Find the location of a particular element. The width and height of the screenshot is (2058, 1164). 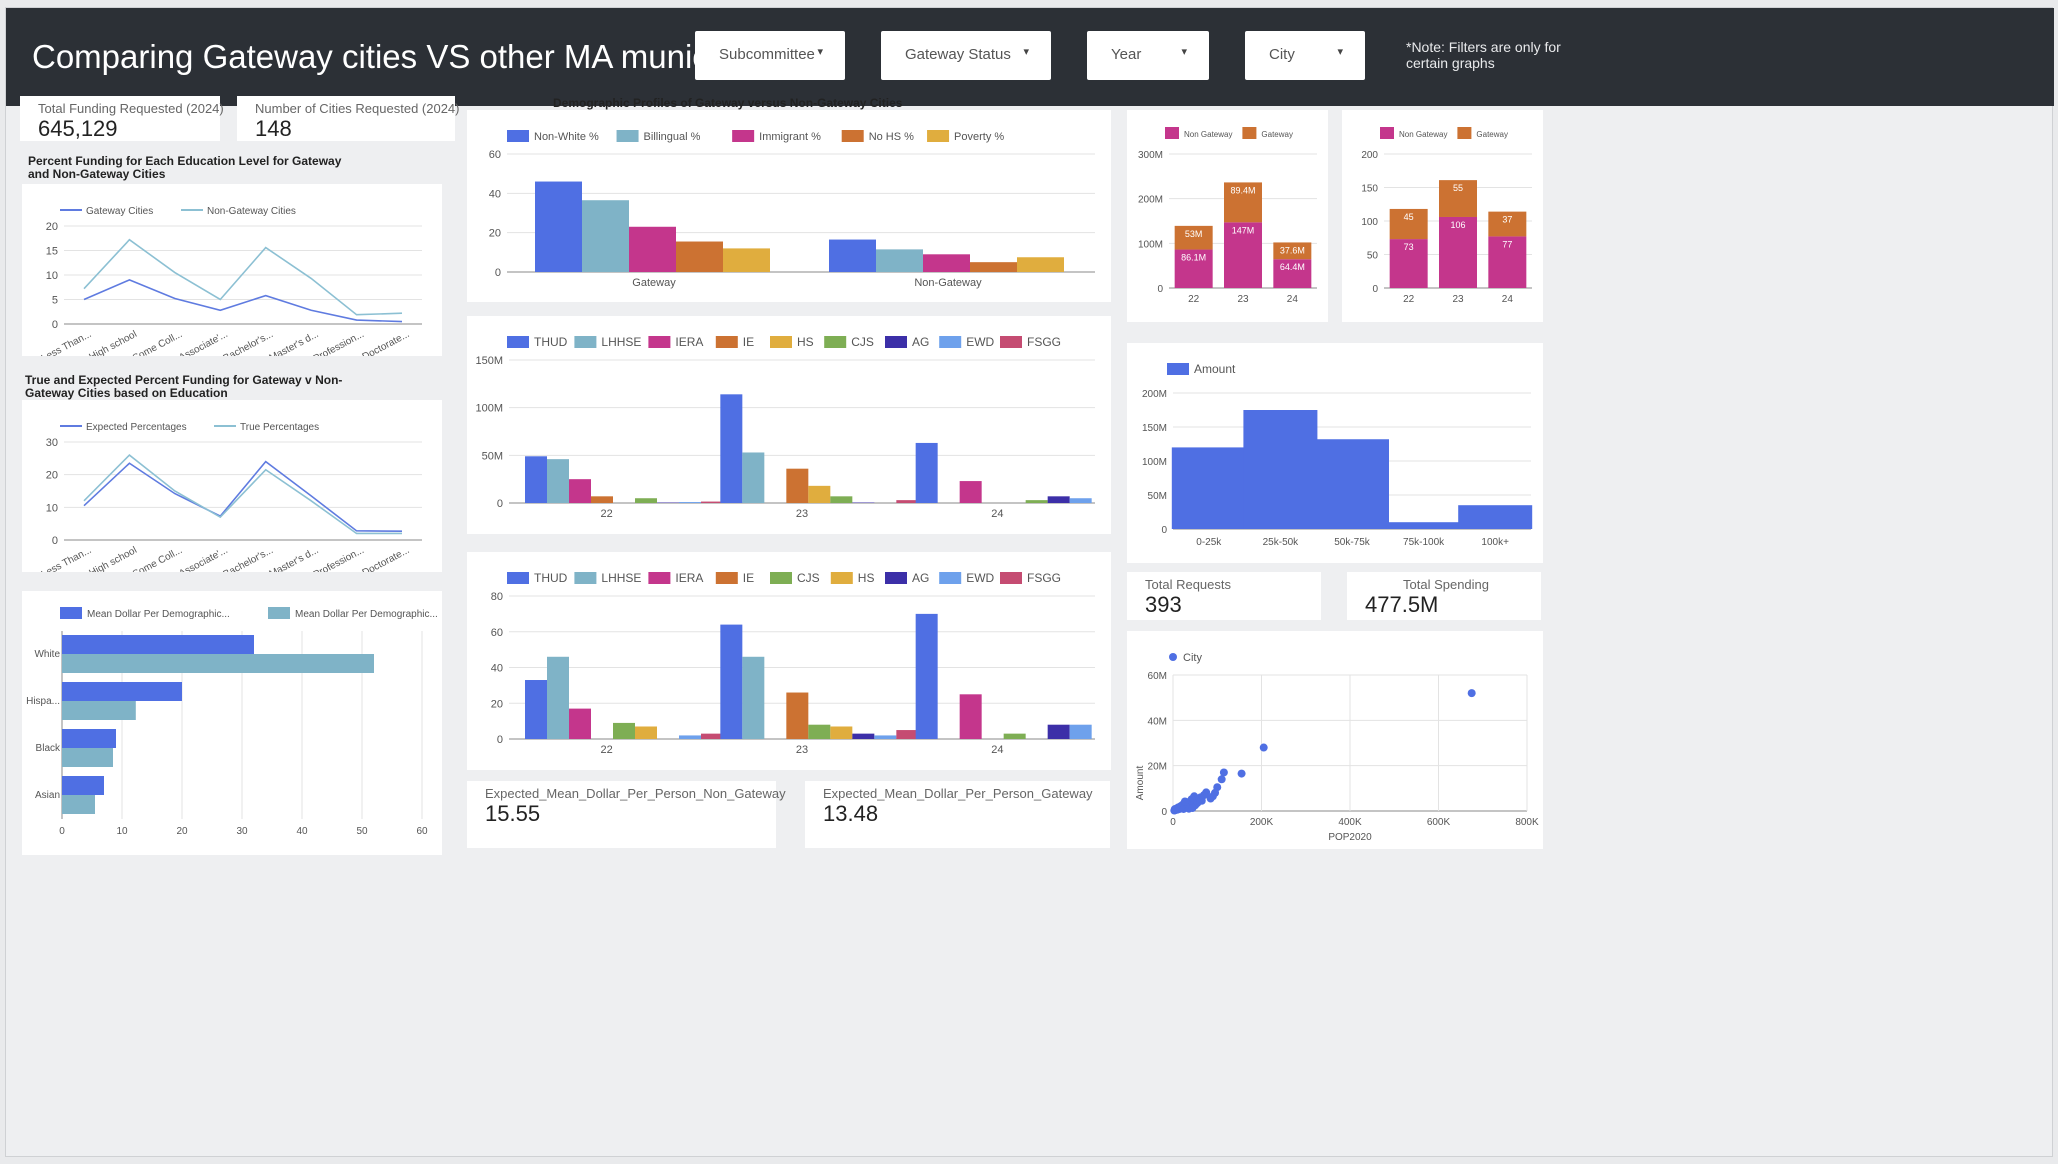

filter-label: City is located at coordinates (1282, 54).